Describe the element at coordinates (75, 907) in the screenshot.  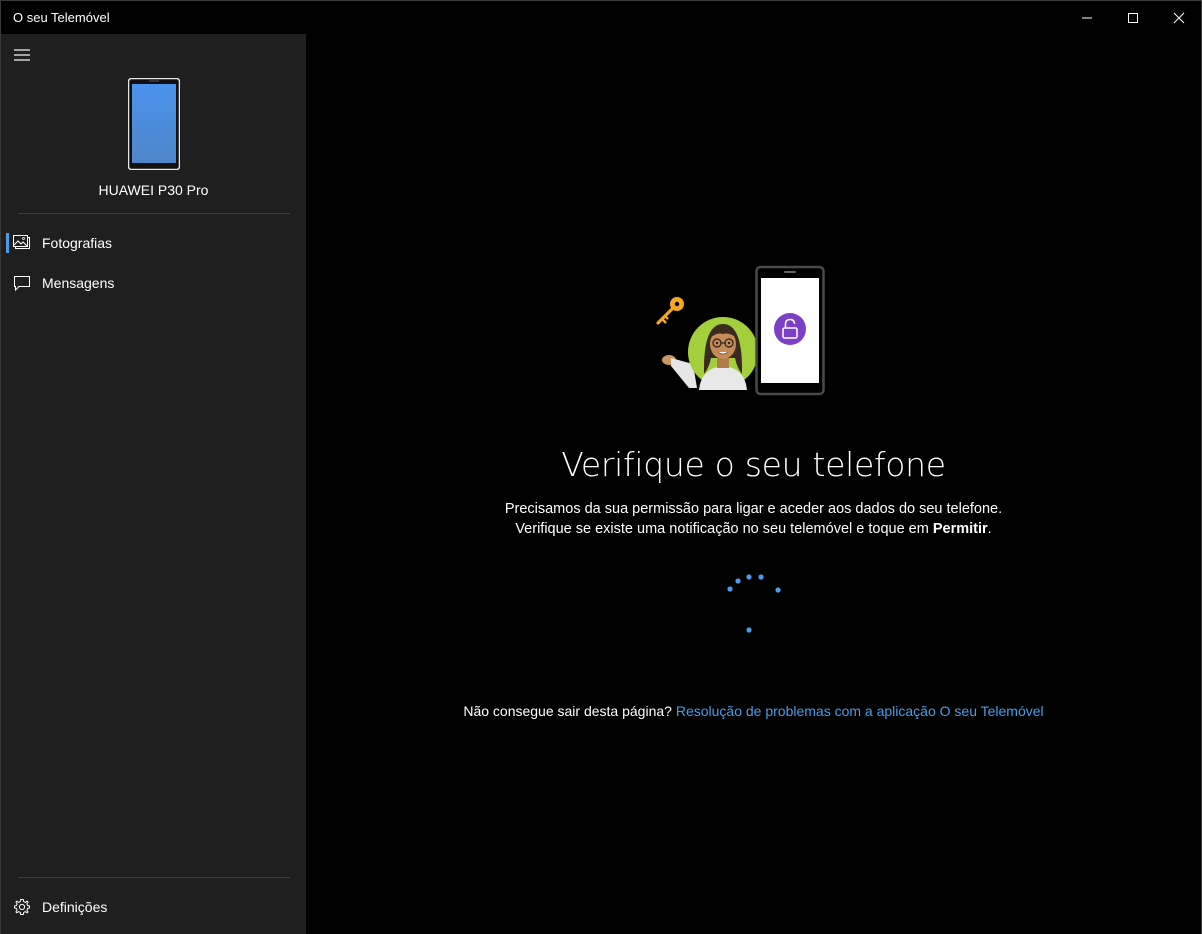
I see `settings-label: Definições` at that location.